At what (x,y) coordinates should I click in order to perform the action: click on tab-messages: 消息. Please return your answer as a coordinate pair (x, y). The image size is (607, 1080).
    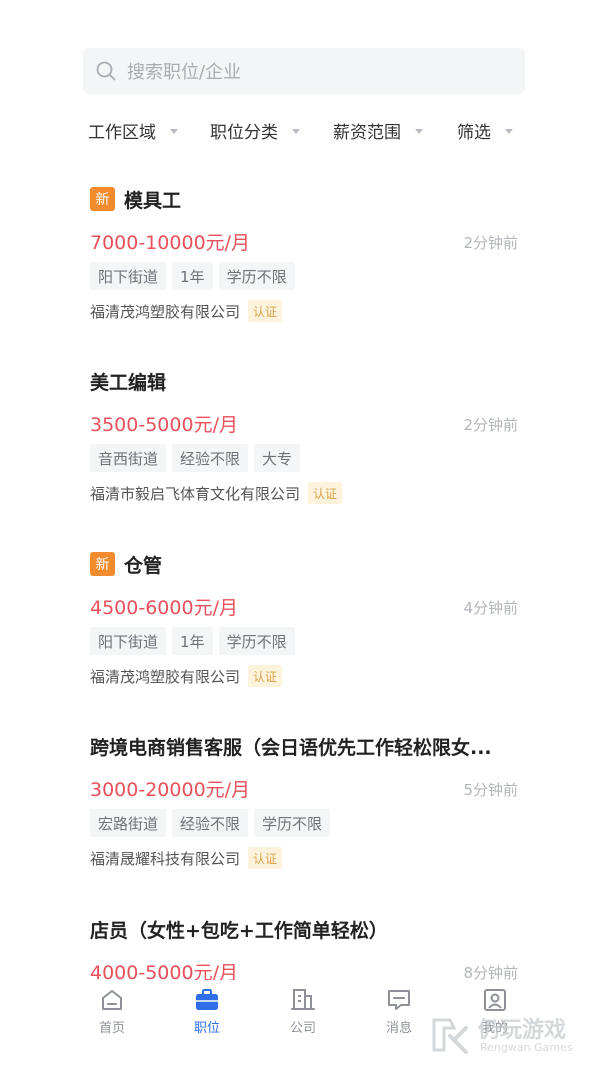
    Looking at the image, I should click on (399, 1011).